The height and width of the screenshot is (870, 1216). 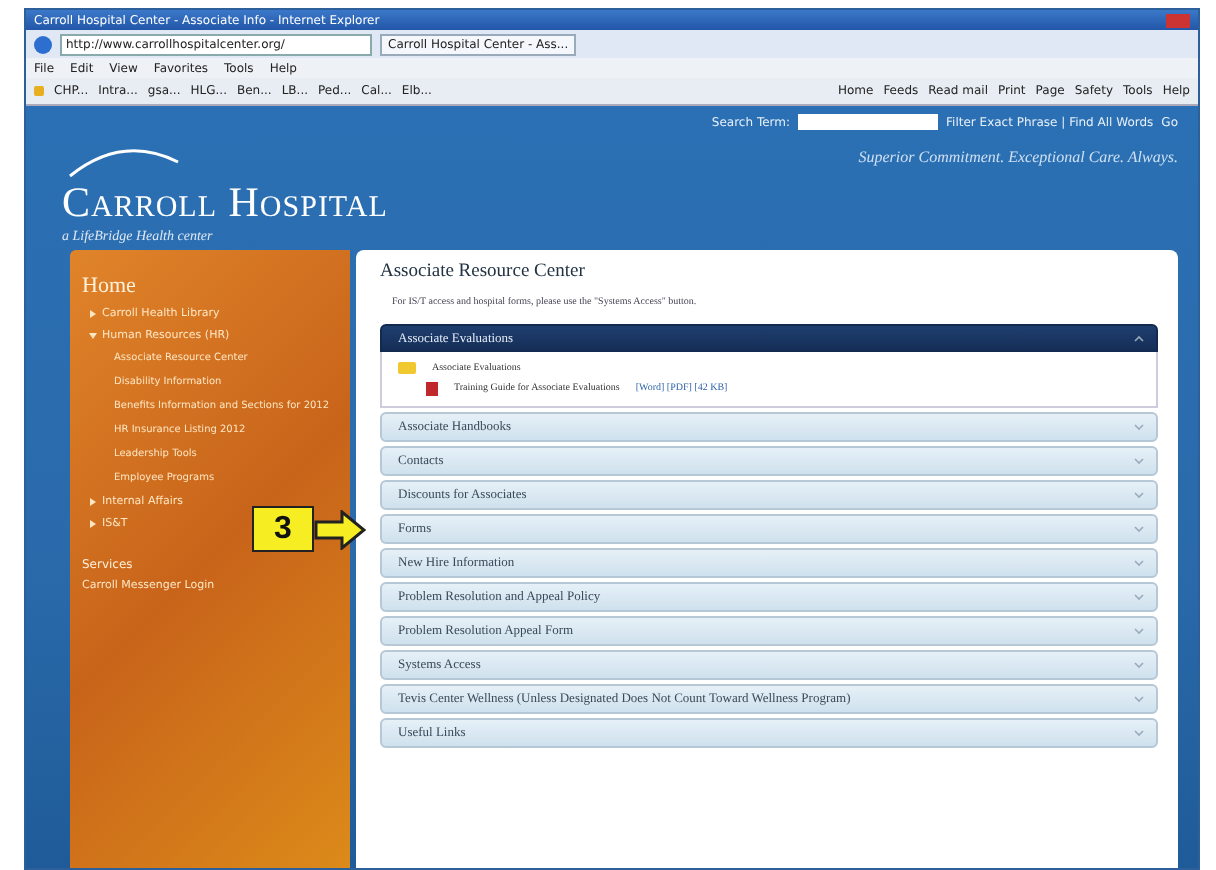 What do you see at coordinates (43, 44) in the screenshot?
I see `back-icon` at bounding box center [43, 44].